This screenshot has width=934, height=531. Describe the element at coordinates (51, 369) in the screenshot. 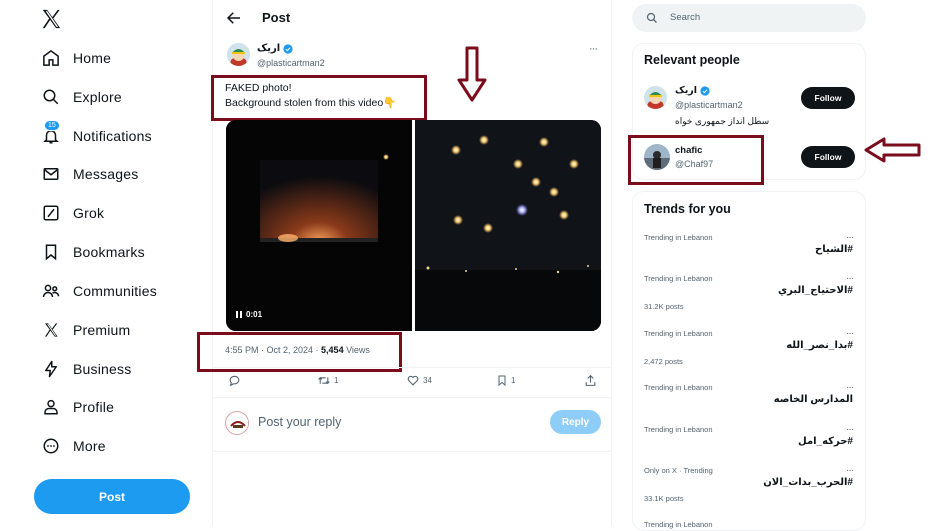

I see `lightning-icon` at that location.